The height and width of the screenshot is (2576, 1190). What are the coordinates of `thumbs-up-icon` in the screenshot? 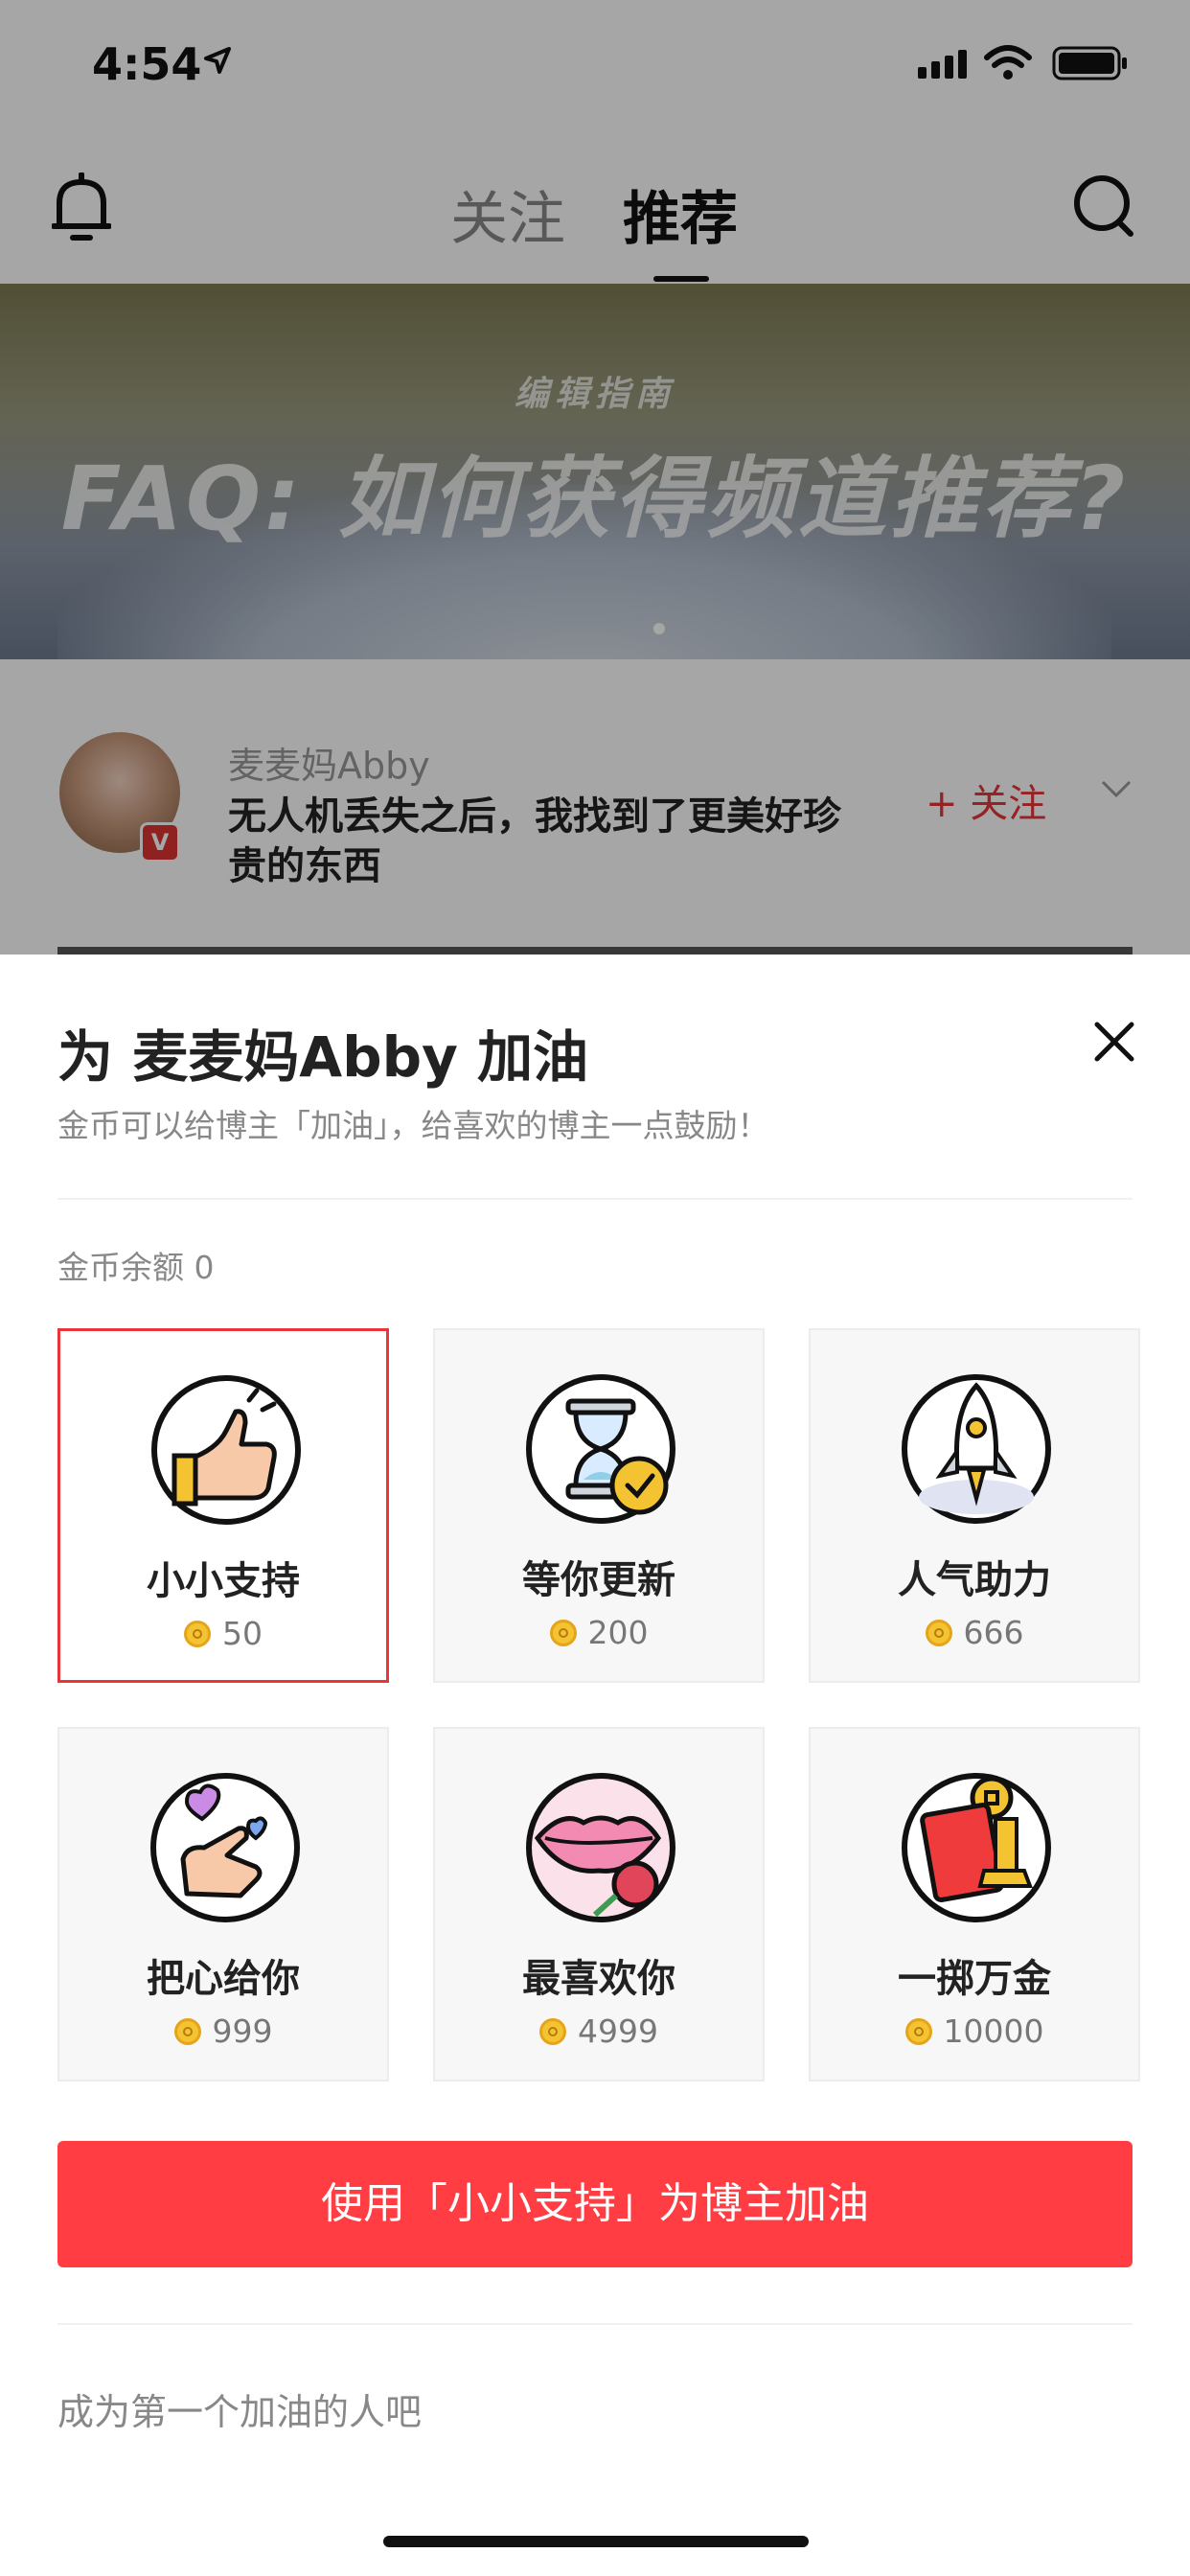 It's located at (226, 1450).